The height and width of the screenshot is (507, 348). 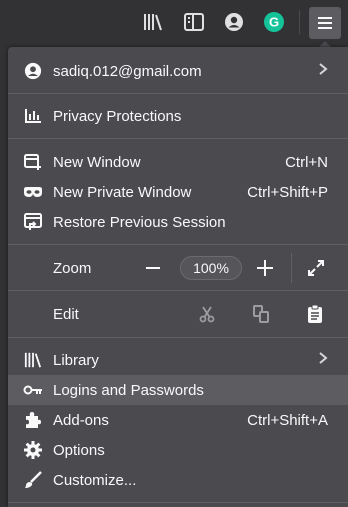 What do you see at coordinates (128, 390) in the screenshot?
I see `logins-label: Logins and Passwords` at bounding box center [128, 390].